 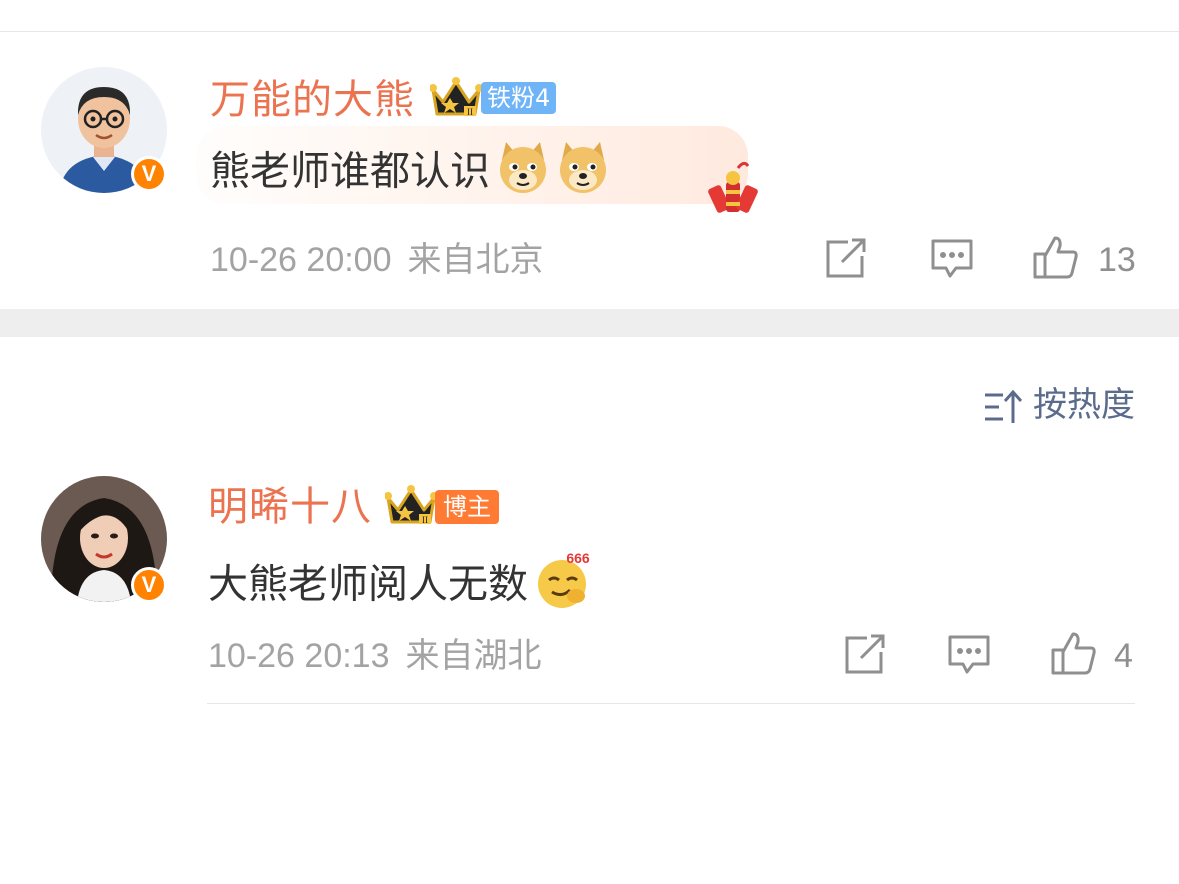 I want to click on location: 来自湖北, so click(x=473, y=656).